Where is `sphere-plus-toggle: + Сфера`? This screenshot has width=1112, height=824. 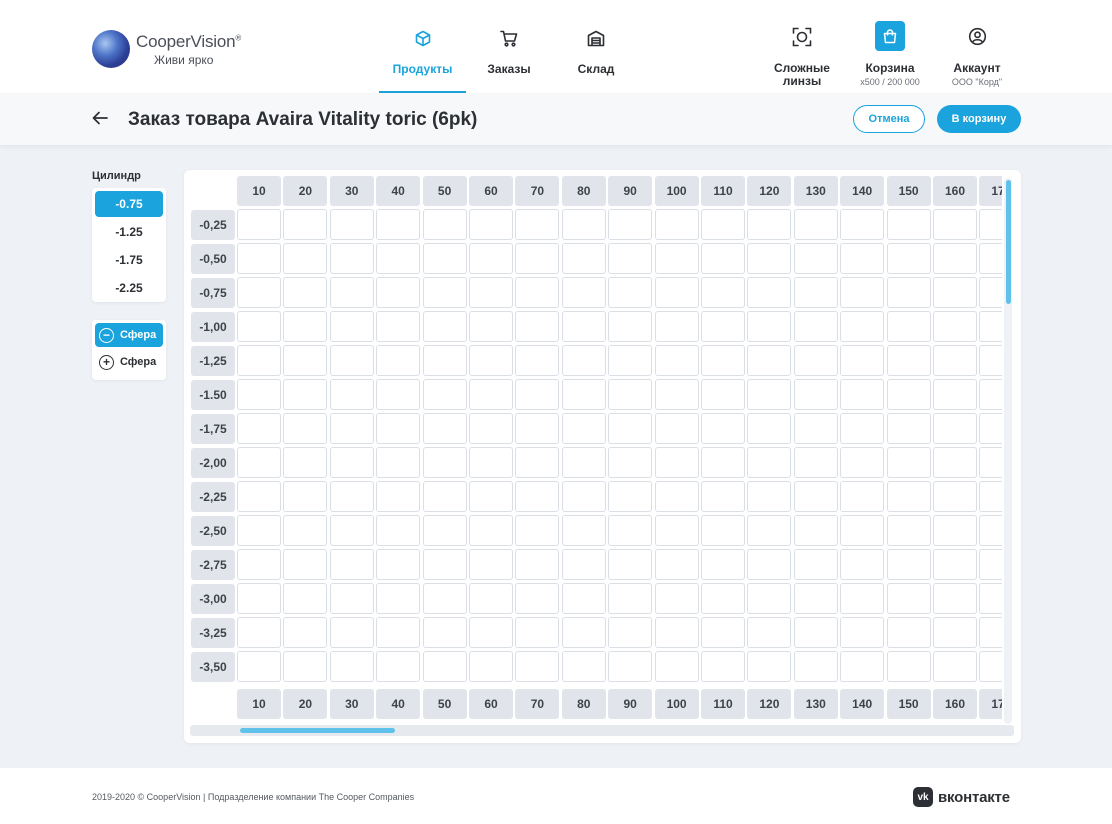
sphere-plus-toggle: + Сфера is located at coordinates (129, 362).